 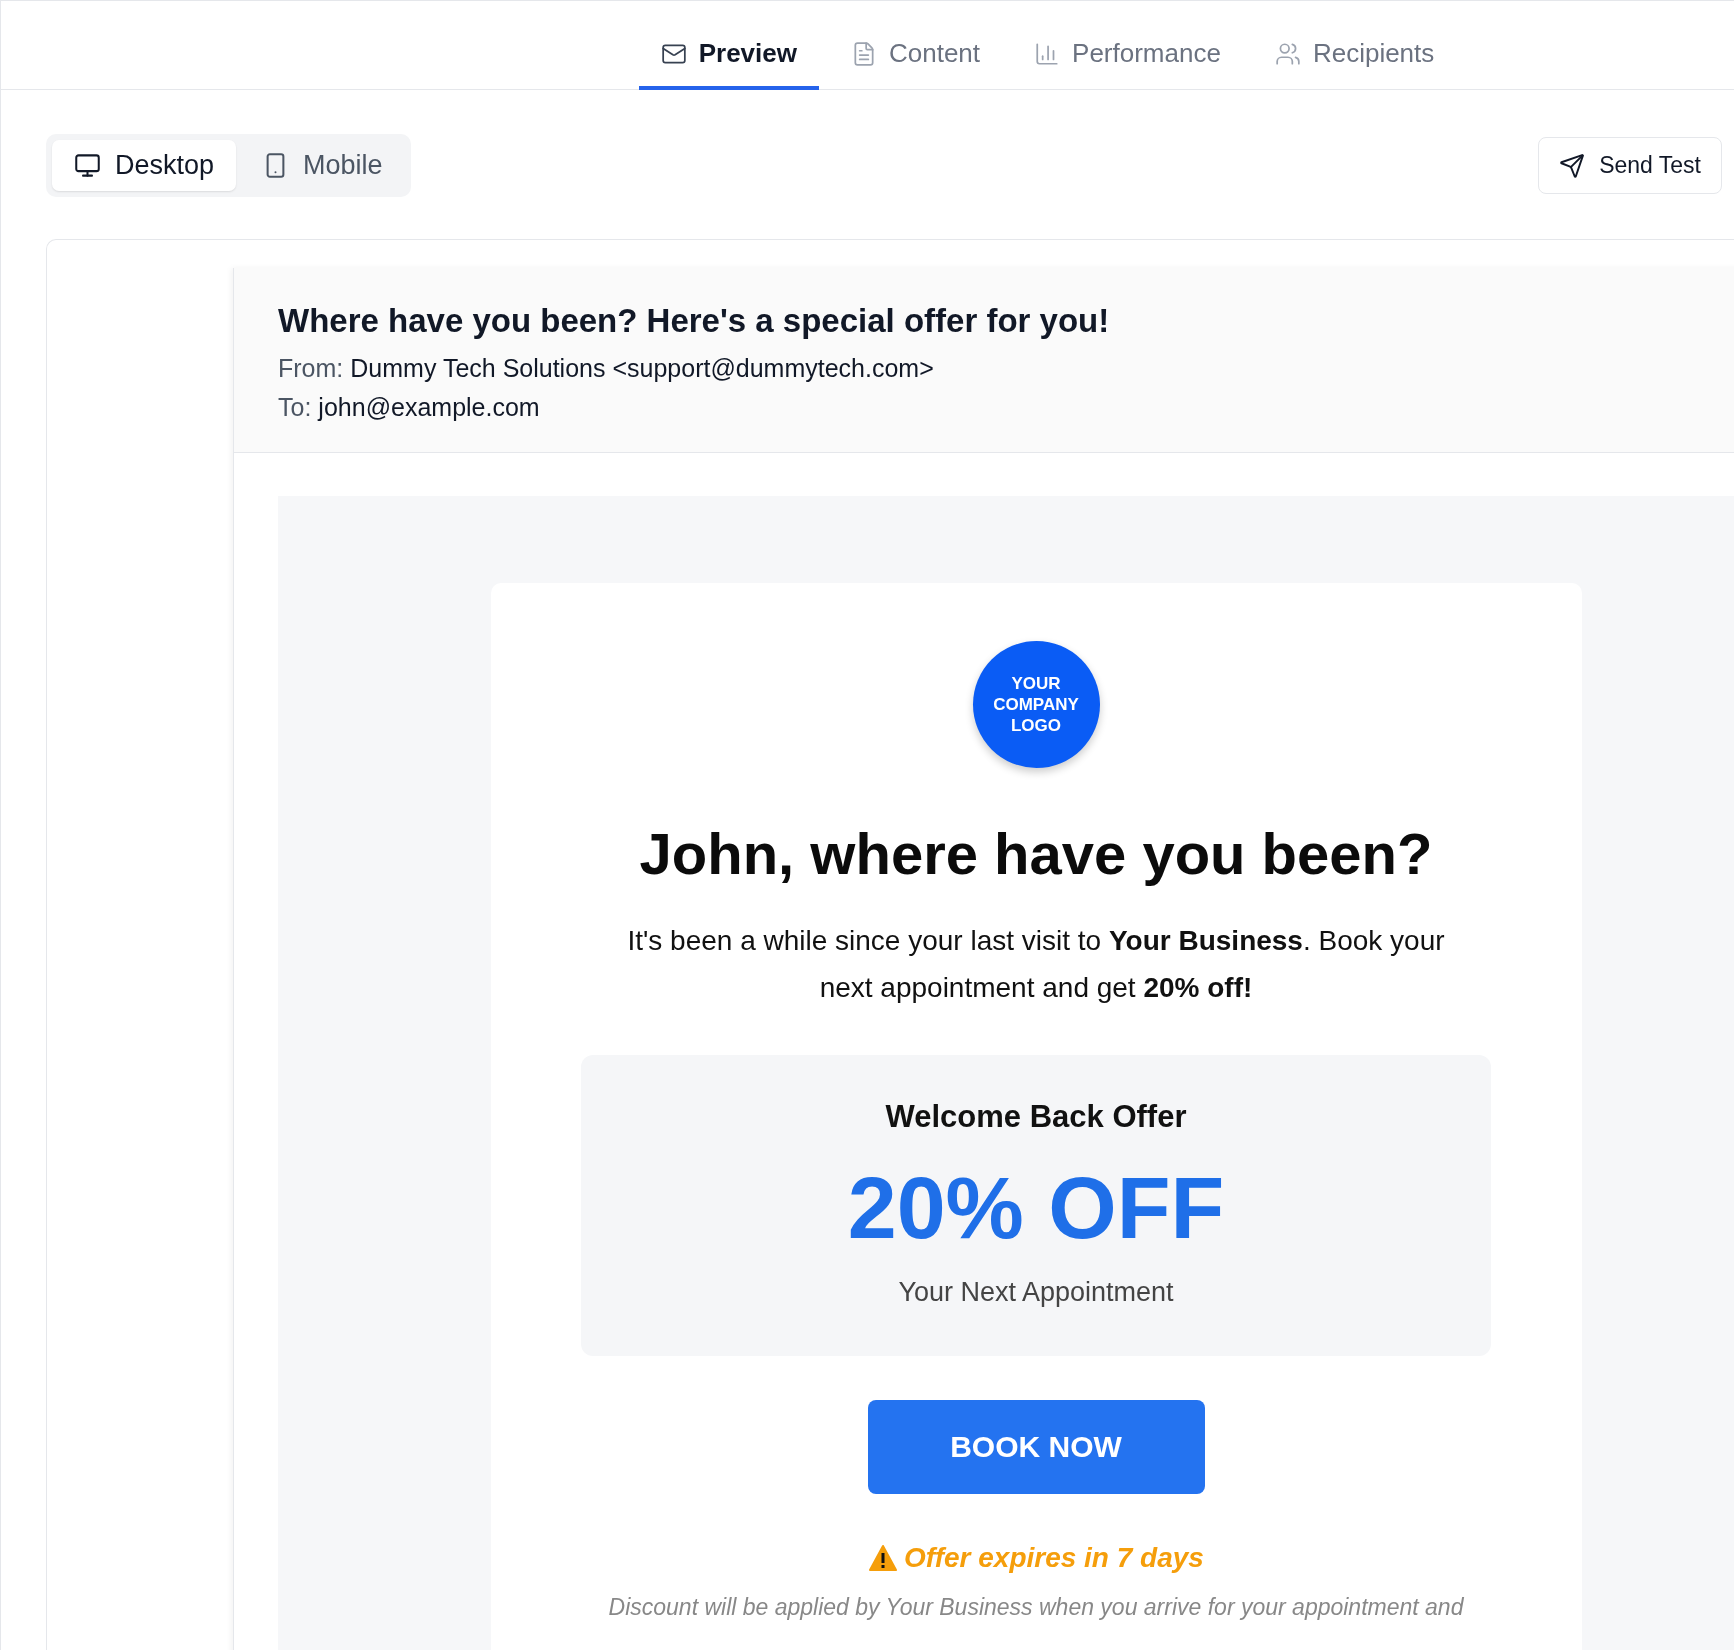 What do you see at coordinates (883, 1558) in the screenshot?
I see `warning-icon` at bounding box center [883, 1558].